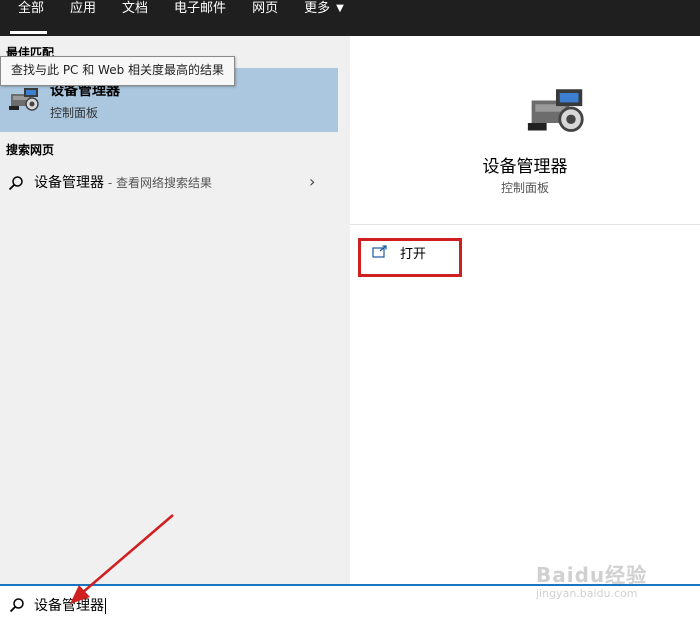 The image size is (700, 621). I want to click on tab-web: 网页, so click(265, 18).